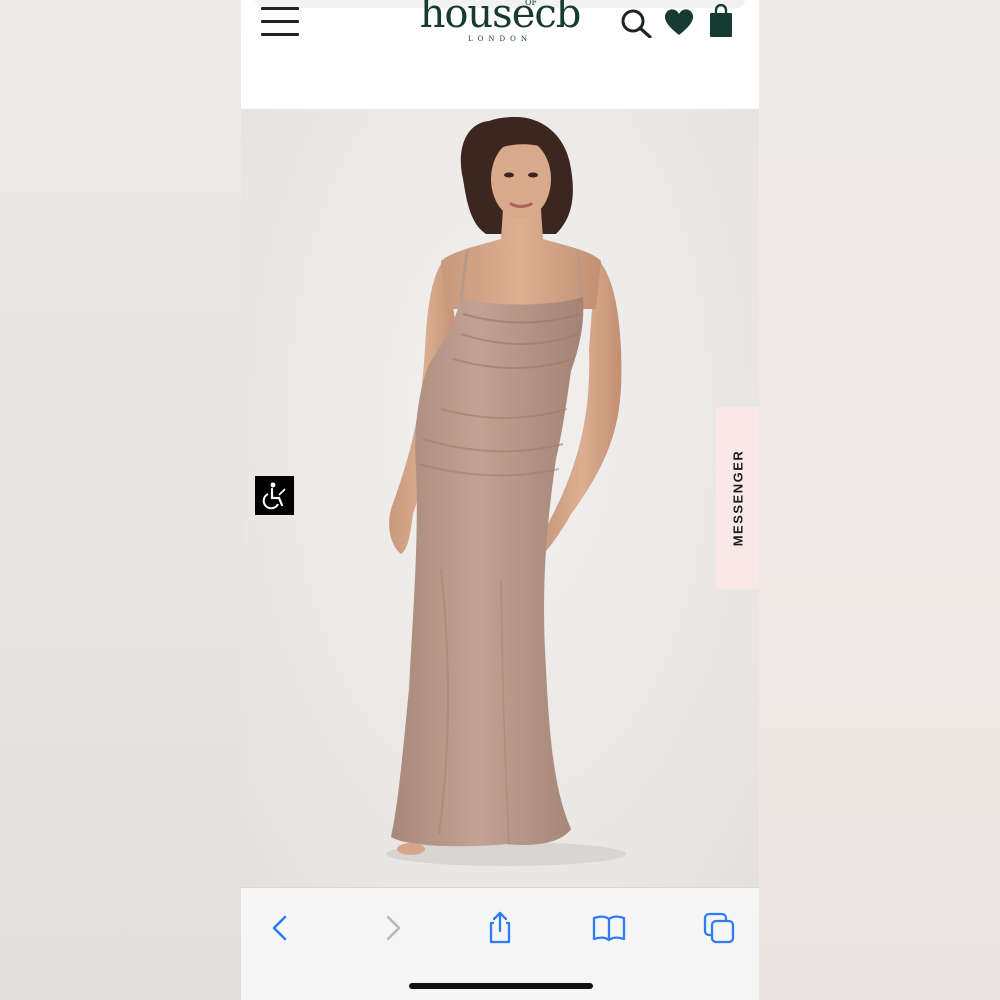 The height and width of the screenshot is (1000, 1000). Describe the element at coordinates (500, 928) in the screenshot. I see `share-icon` at that location.